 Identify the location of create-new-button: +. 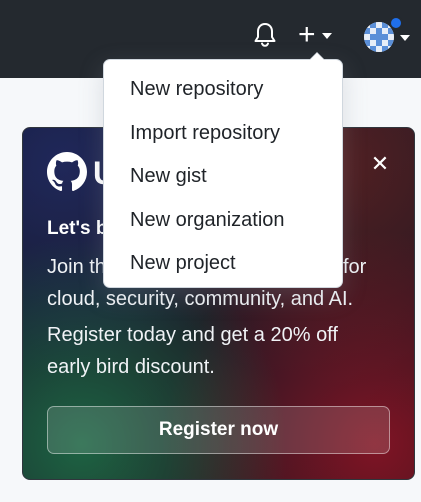
(323, 35).